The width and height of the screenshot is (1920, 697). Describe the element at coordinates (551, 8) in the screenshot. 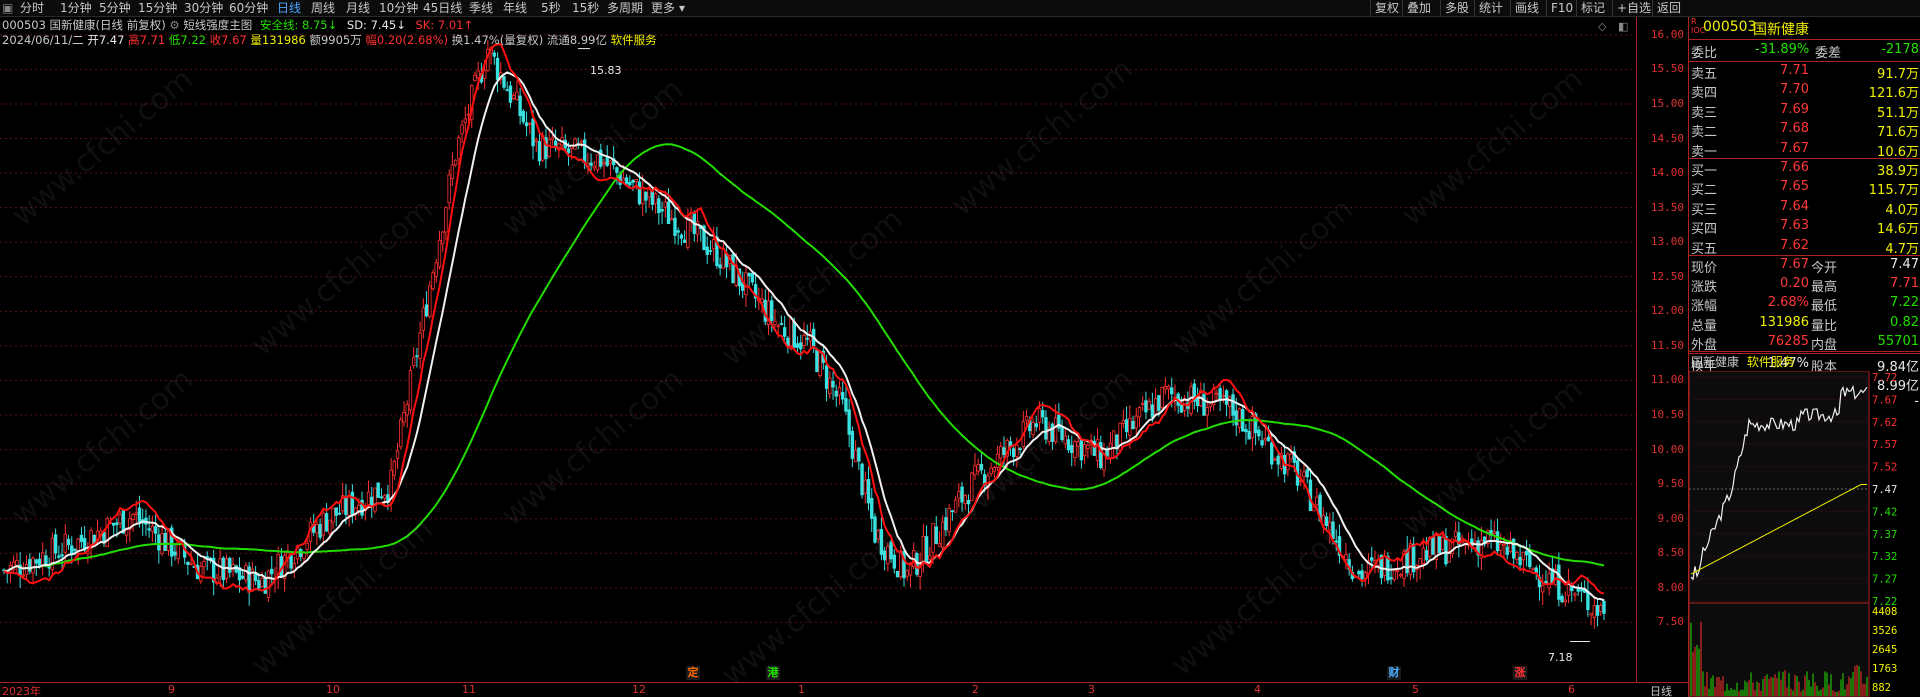

I see `tab-13: 5秒` at that location.